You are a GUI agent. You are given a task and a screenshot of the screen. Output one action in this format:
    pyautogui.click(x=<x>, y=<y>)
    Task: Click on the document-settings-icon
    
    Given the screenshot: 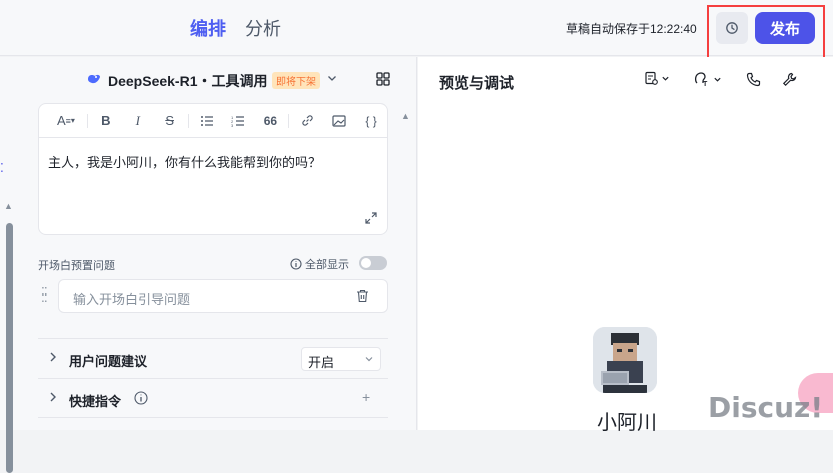 What is the action you would take?
    pyautogui.click(x=651, y=78)
    